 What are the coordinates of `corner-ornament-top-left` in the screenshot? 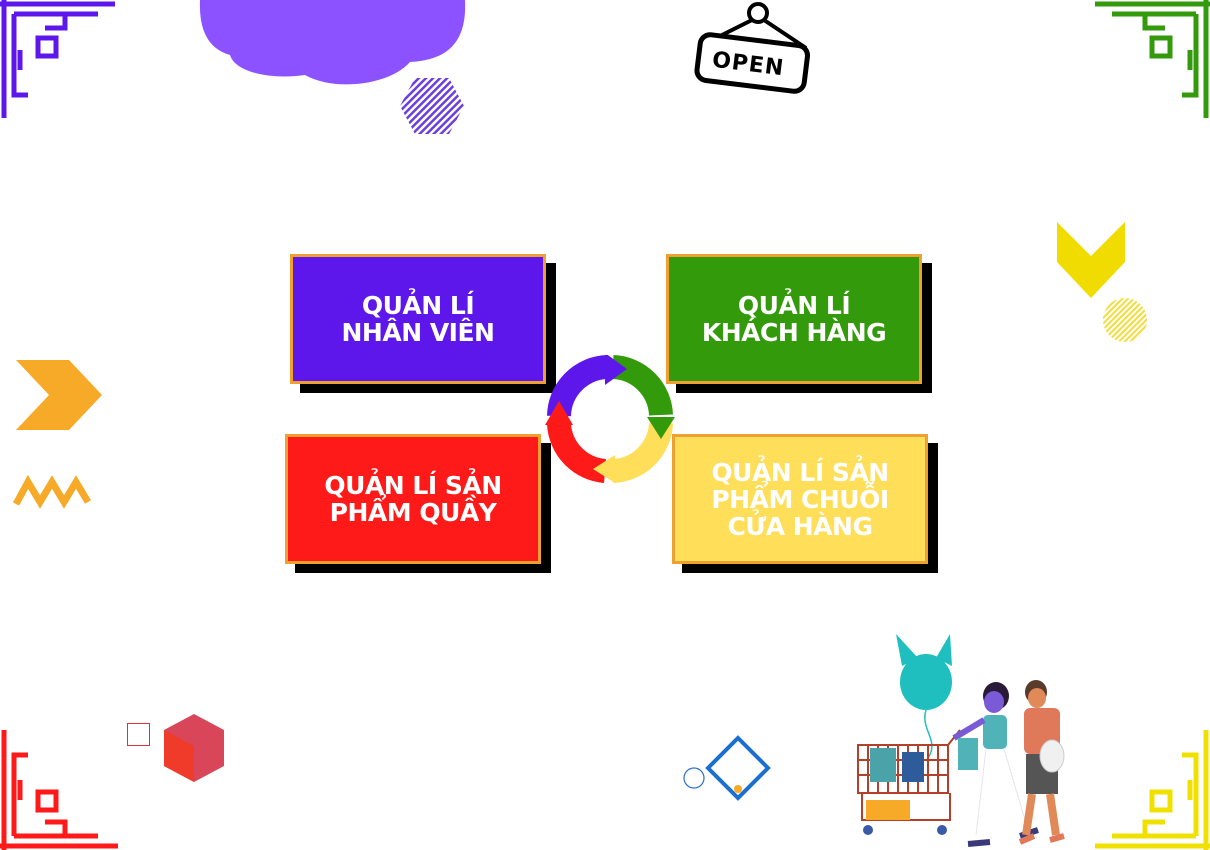 It's located at (57, 59).